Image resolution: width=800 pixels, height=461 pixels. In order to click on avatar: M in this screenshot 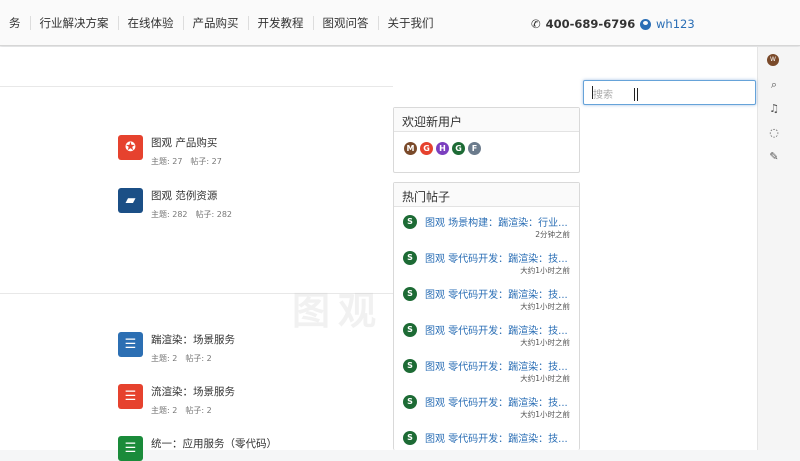, I will do `click(410, 148)`.